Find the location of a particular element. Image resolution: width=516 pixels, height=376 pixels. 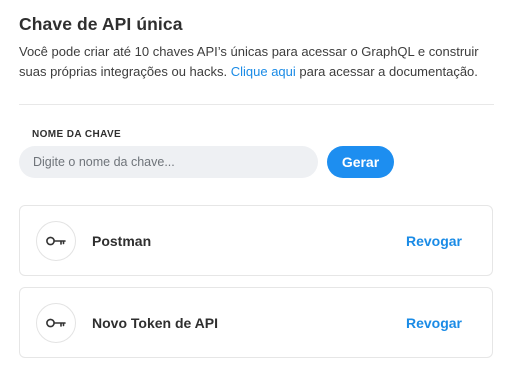

generate-button: Gerar is located at coordinates (360, 162).